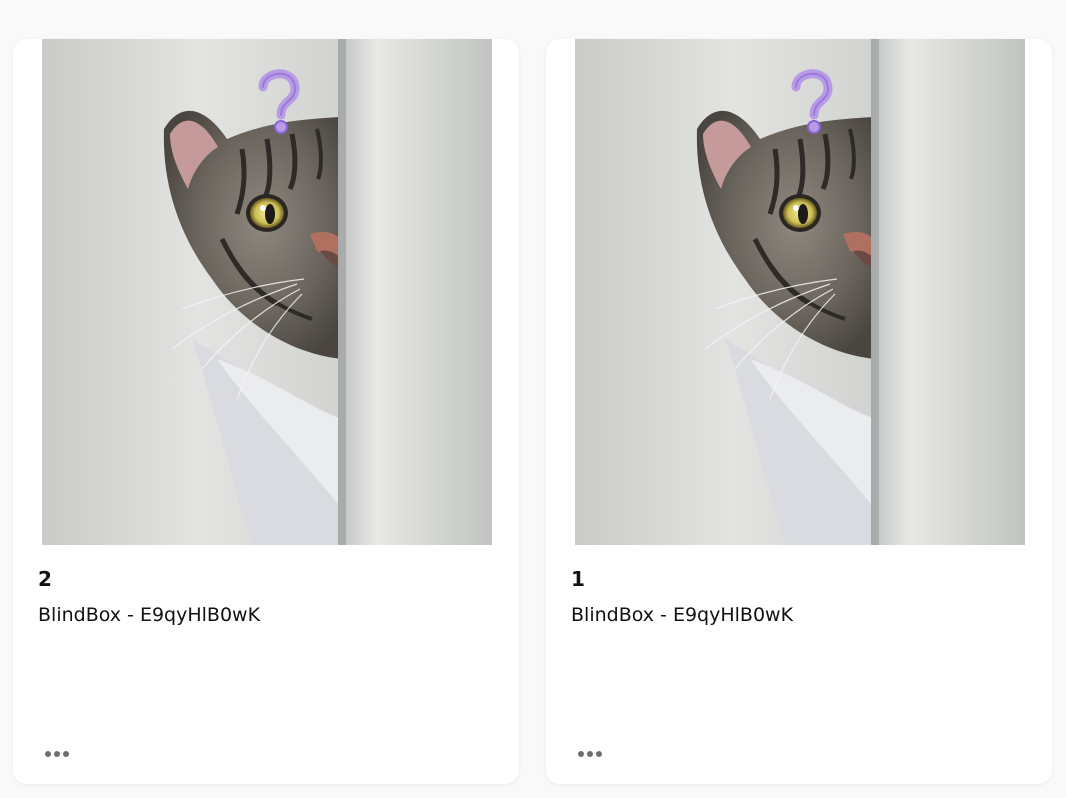 This screenshot has height=798, width=1066. What do you see at coordinates (578, 579) in the screenshot?
I see `nft-title: 1` at bounding box center [578, 579].